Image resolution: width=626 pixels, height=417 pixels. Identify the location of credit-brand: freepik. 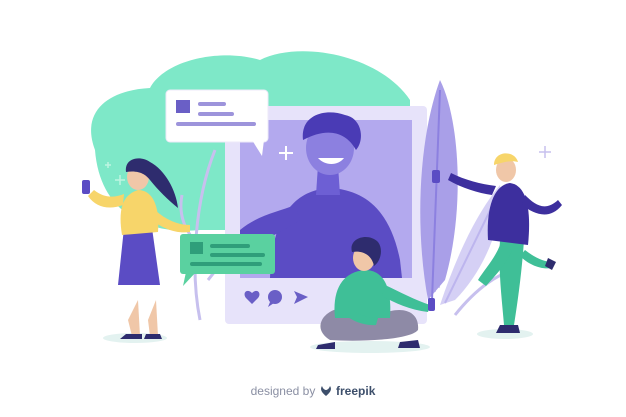
(356, 391).